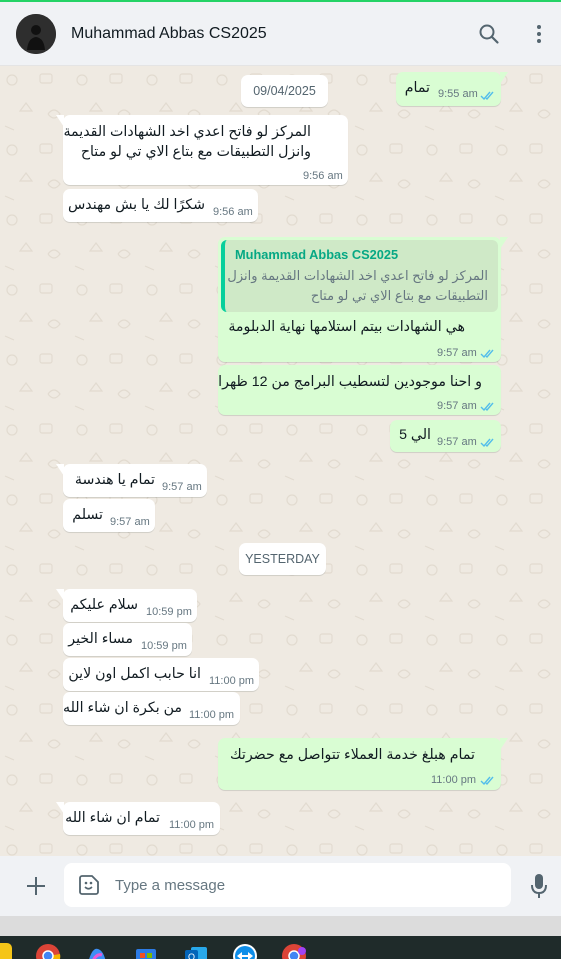  What do you see at coordinates (294, 951) in the screenshot?
I see `chrome-profile-icon` at bounding box center [294, 951].